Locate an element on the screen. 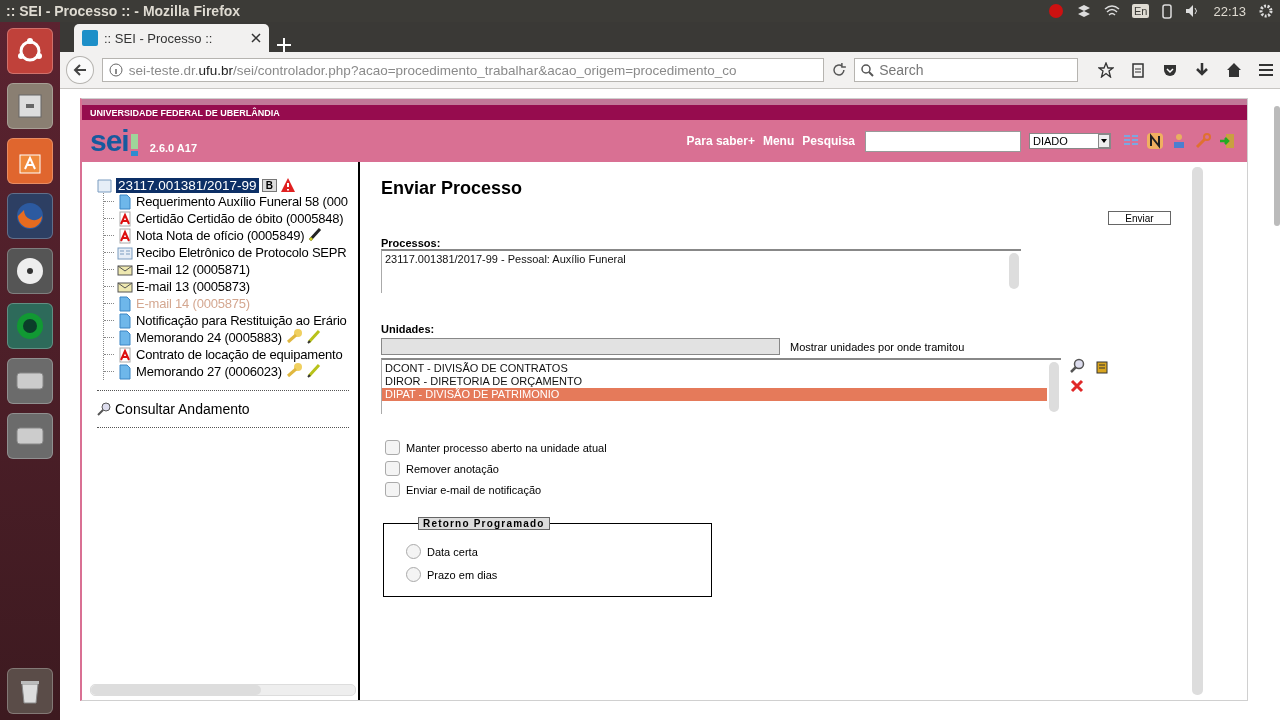  document-link: Contrato de locação de equipamento is located at coordinates (239, 354).